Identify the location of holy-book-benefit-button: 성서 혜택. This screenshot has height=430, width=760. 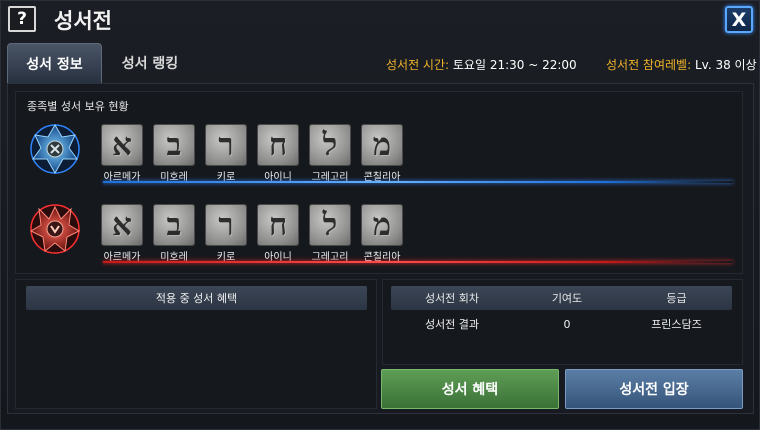
(470, 389).